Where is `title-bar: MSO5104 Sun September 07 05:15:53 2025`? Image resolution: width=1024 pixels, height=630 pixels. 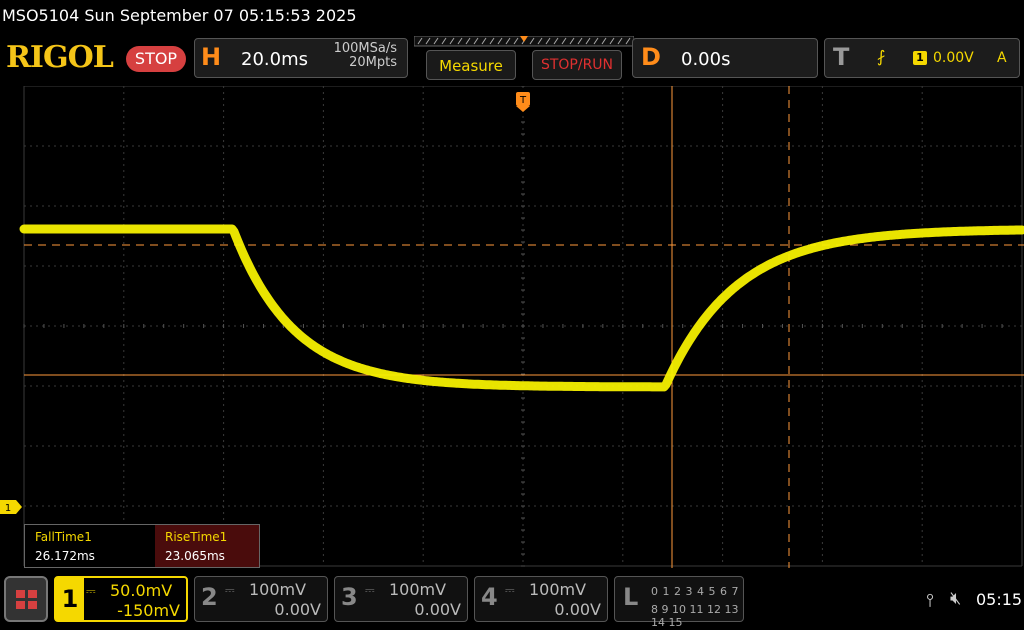
title-bar: MSO5104 Sun September 07 05:15:53 2025 is located at coordinates (512, 17).